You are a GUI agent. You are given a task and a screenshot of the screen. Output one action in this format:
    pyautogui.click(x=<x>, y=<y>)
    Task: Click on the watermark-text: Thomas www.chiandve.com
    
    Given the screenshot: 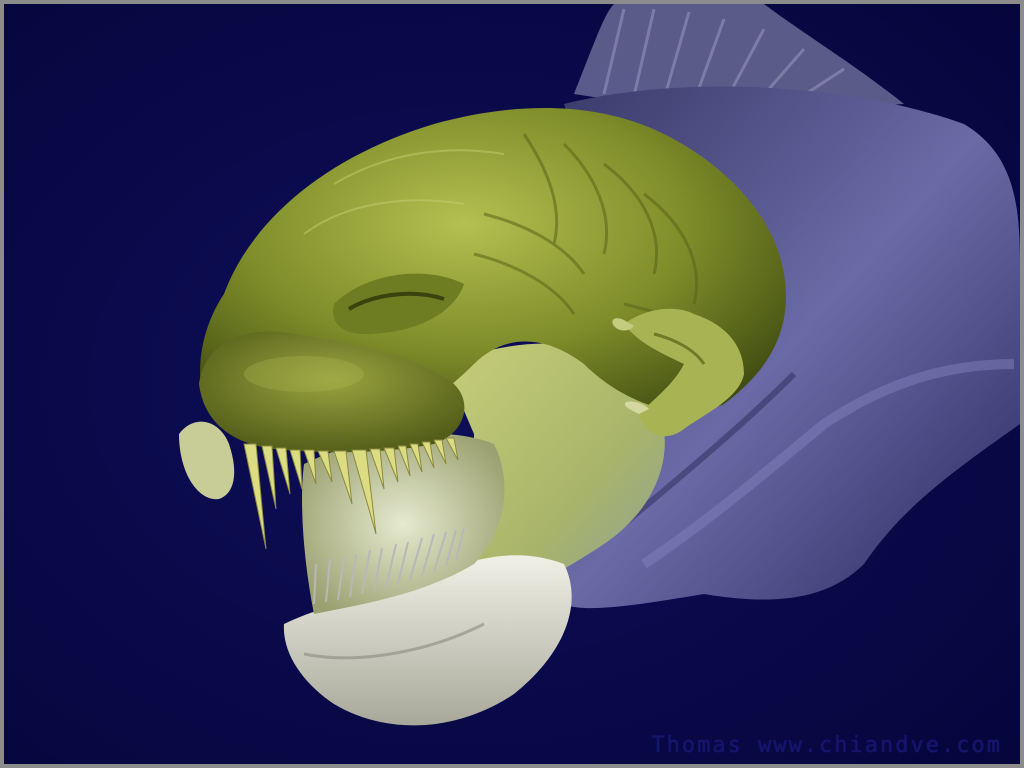 What is the action you would take?
    pyautogui.click(x=826, y=745)
    